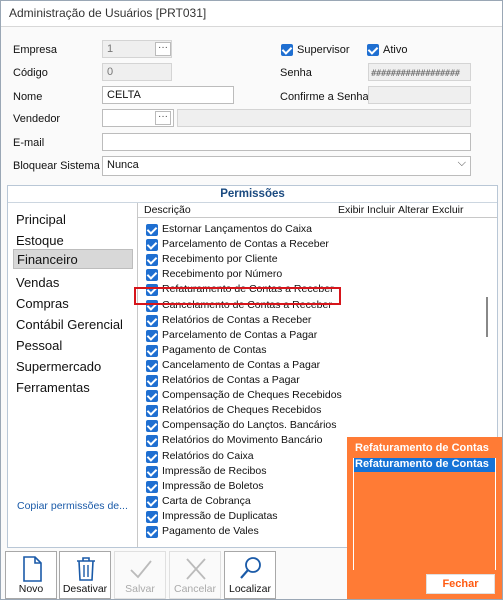  Describe the element at coordinates (137, 72) in the screenshot. I see `codigo-field: 0` at that location.